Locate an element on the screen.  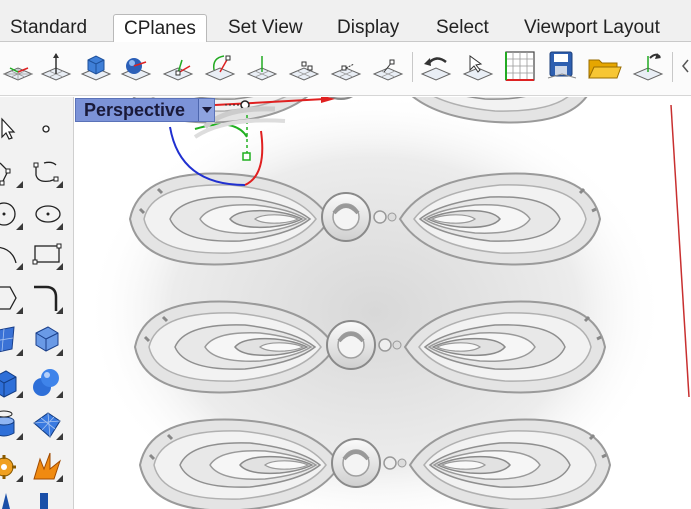
cplane-rotate-icon is located at coordinates (220, 68).